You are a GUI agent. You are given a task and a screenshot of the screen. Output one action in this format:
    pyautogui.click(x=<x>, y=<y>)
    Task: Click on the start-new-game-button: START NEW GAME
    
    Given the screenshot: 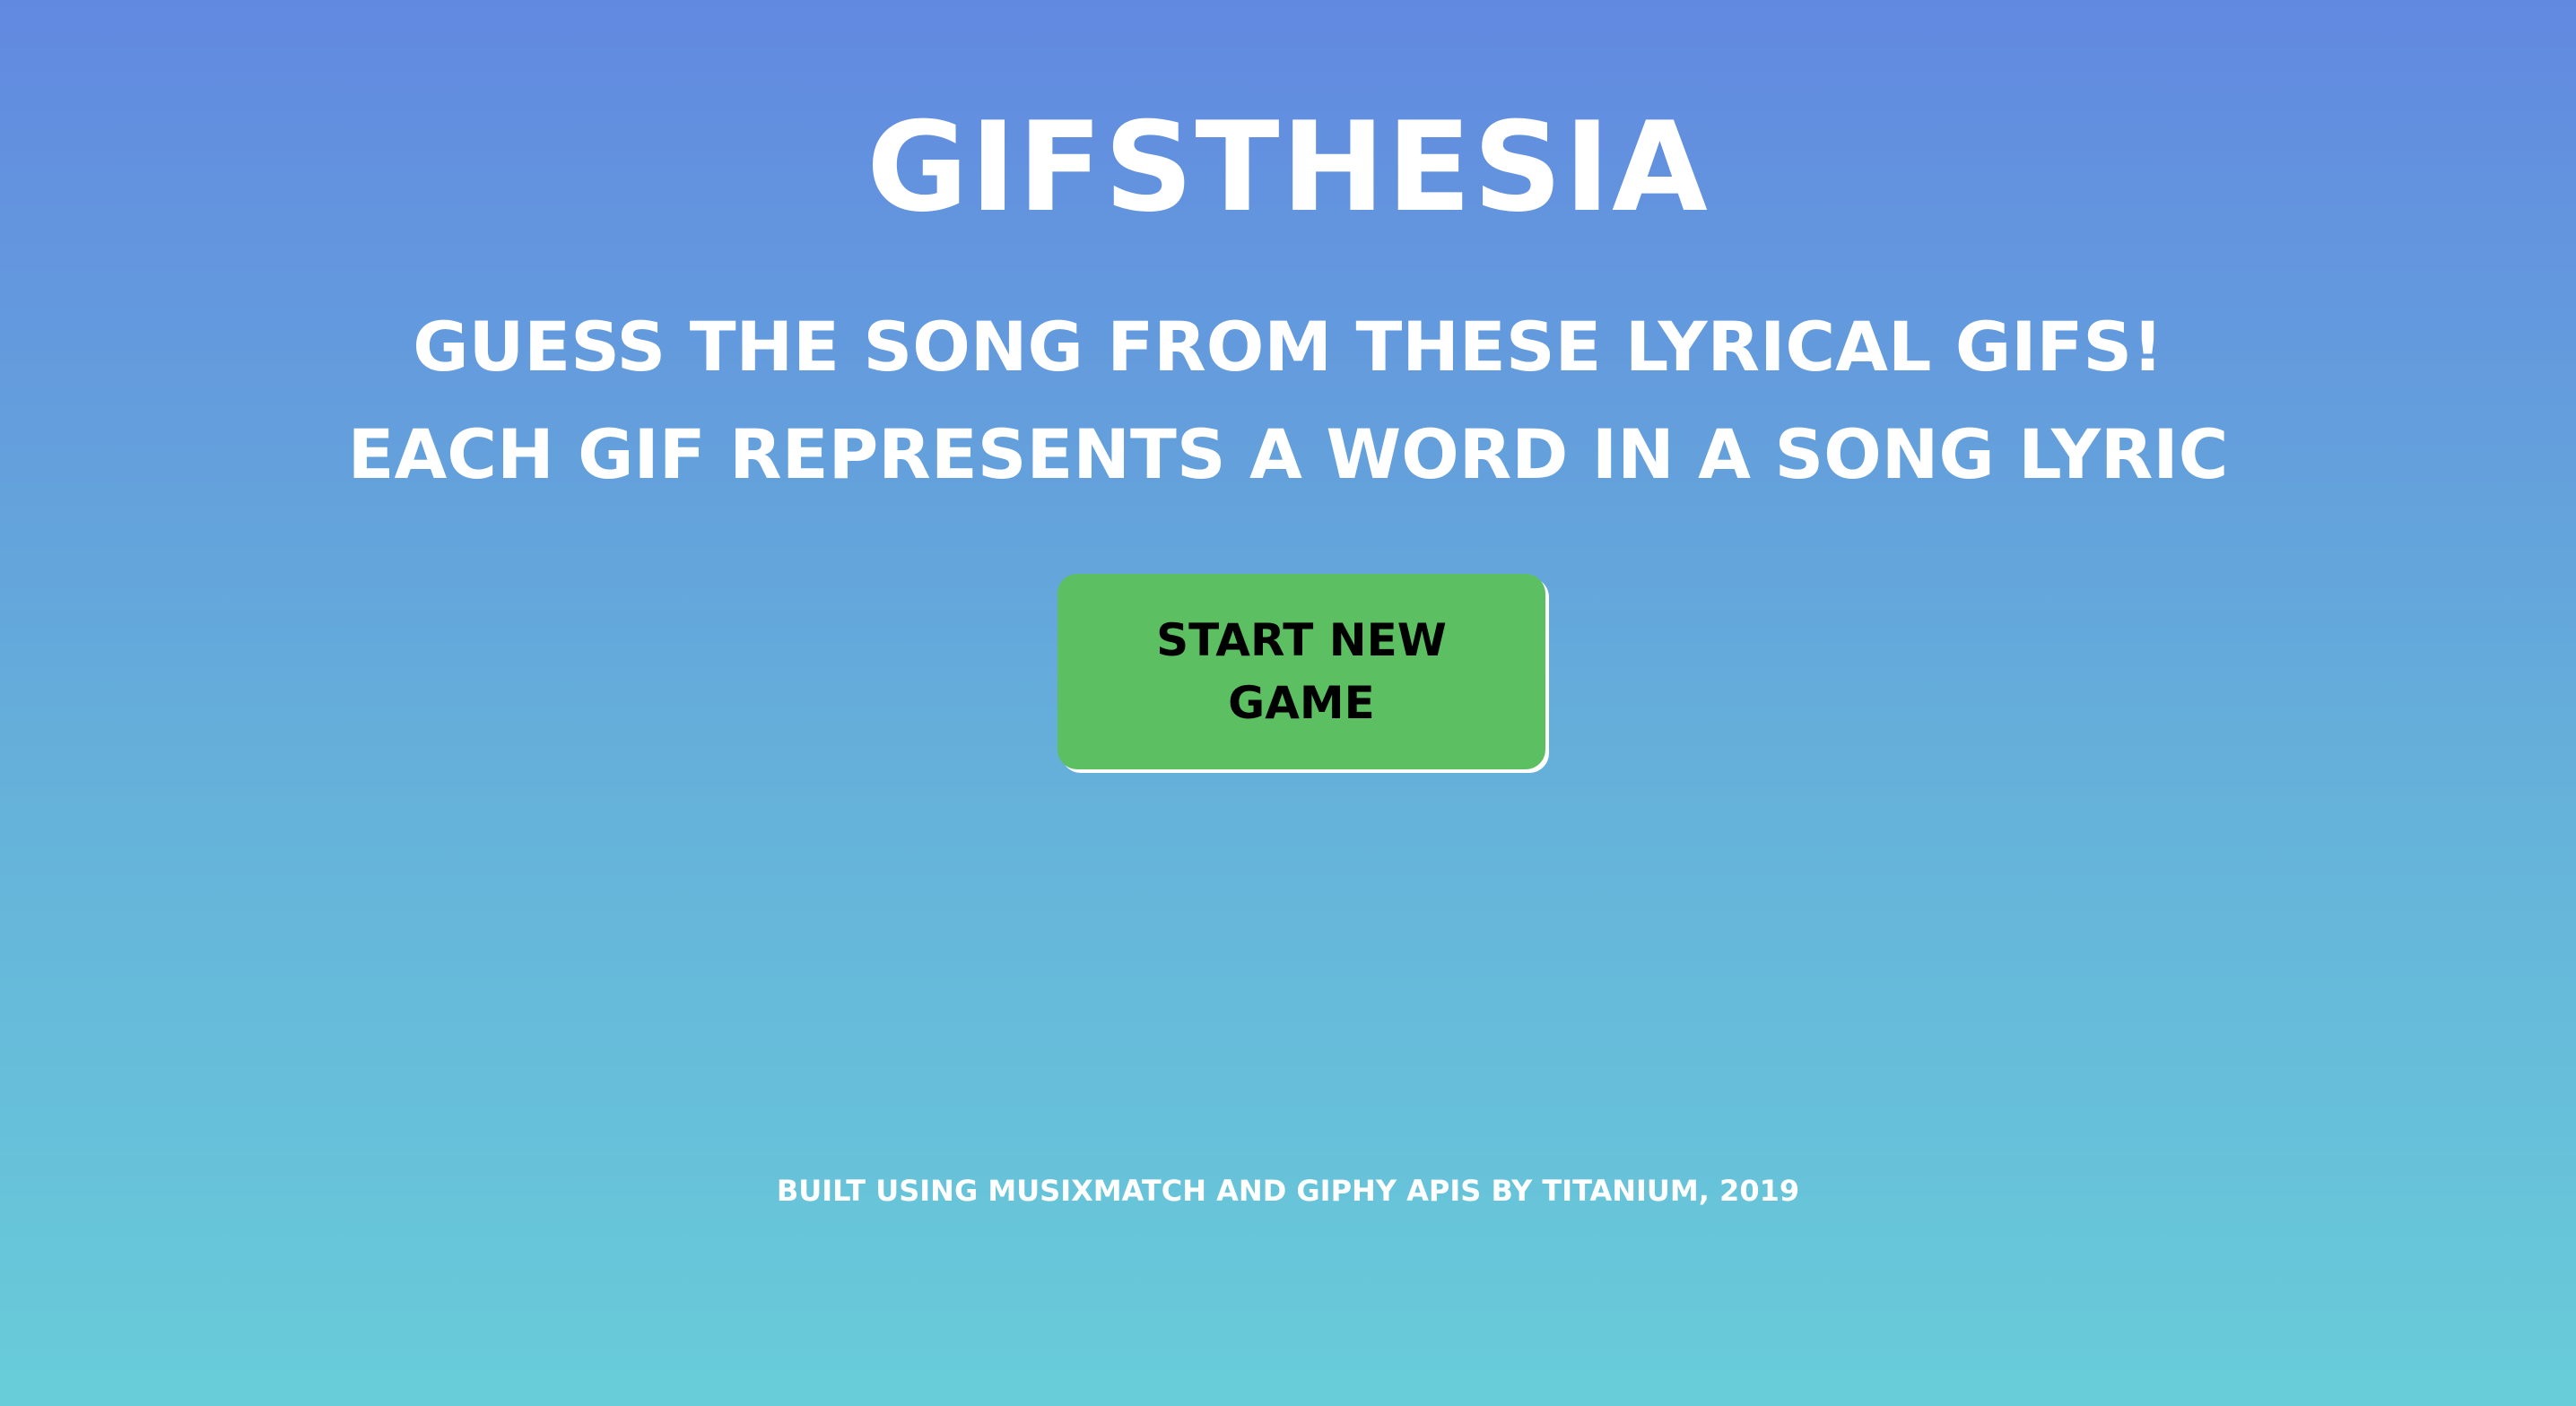 What is the action you would take?
    pyautogui.click(x=1301, y=671)
    